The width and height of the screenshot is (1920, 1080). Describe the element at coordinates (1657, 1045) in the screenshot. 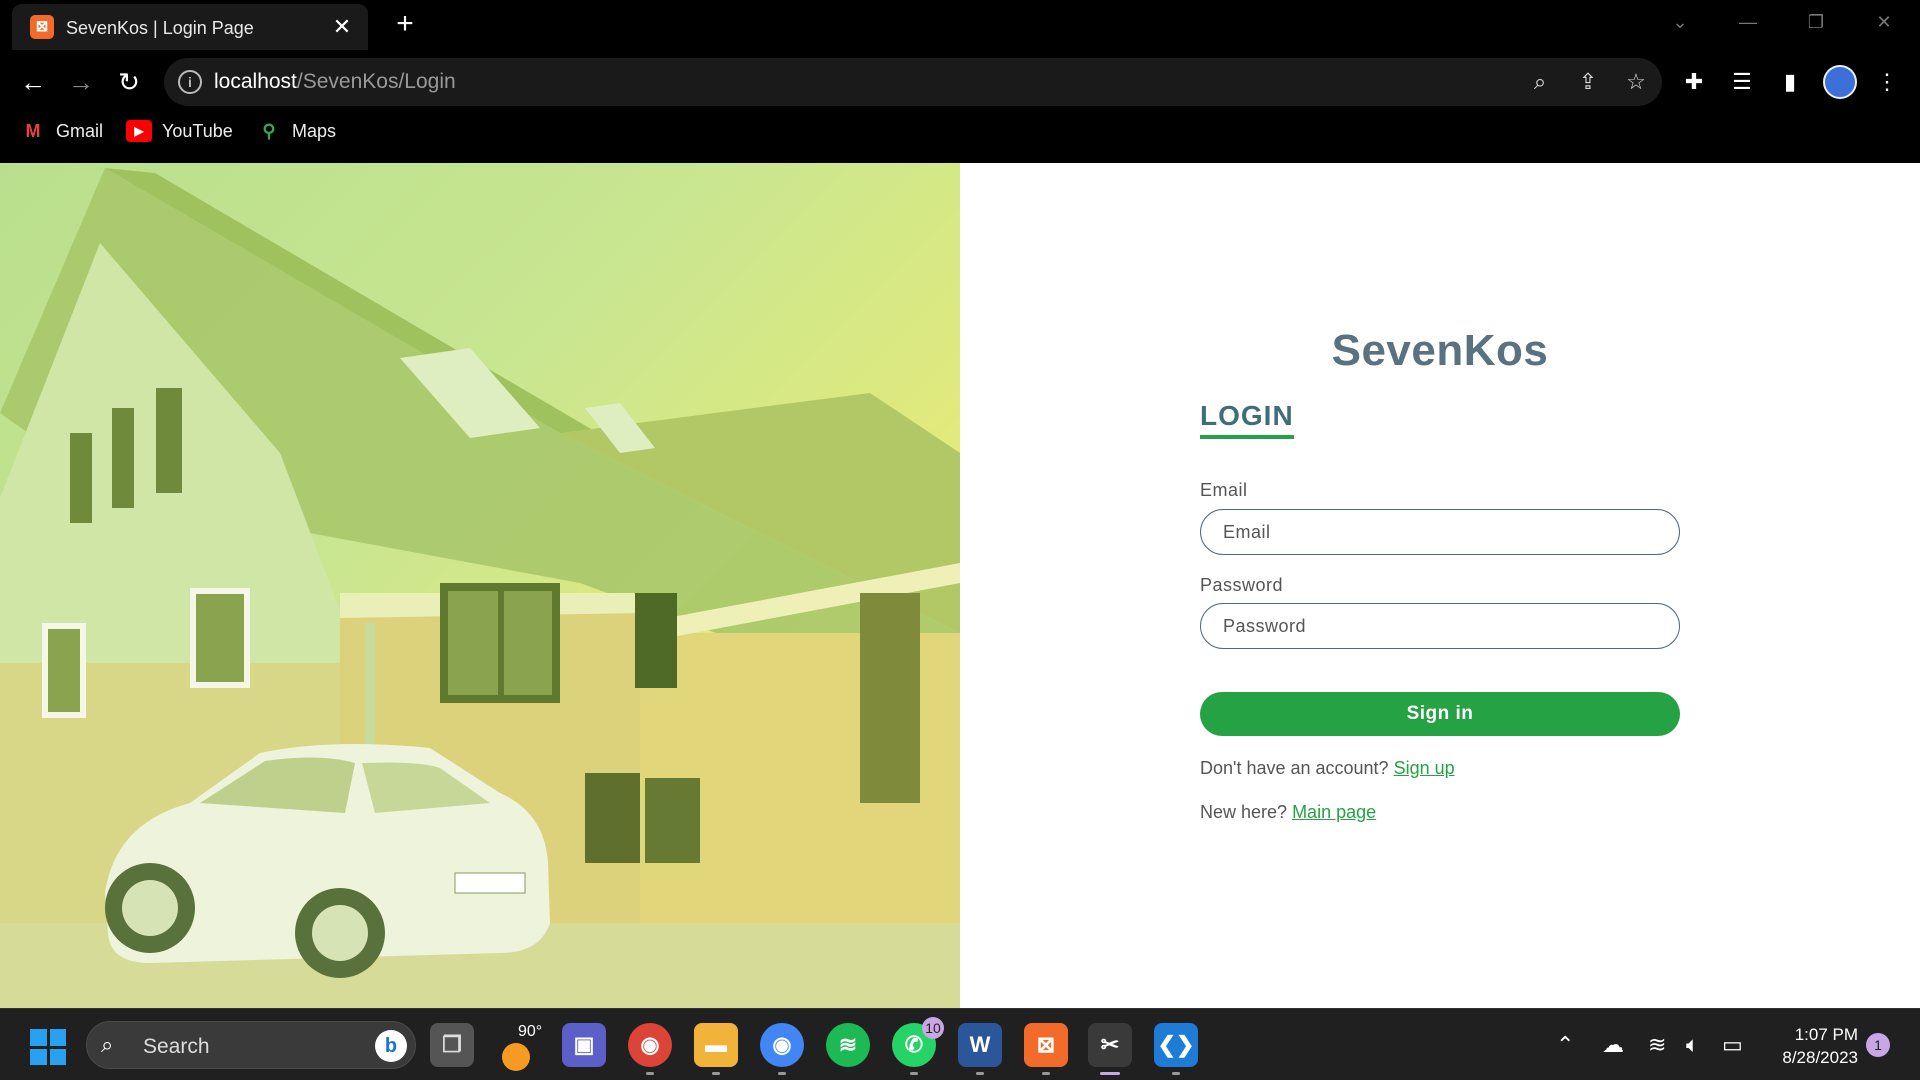

I see `wifi-icon: ≋` at that location.